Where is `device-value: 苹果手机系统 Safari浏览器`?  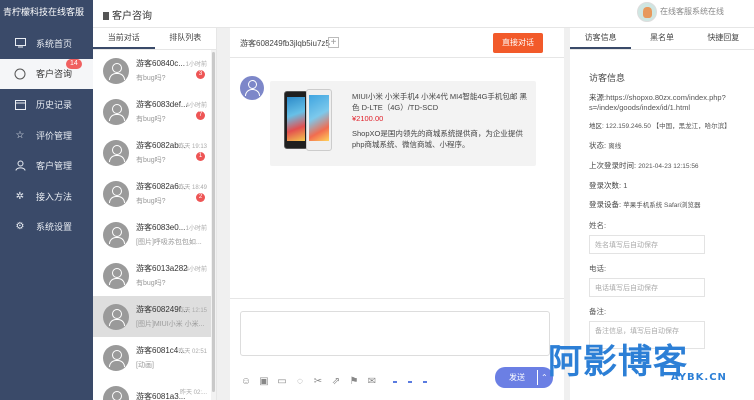
device-value: 苹果手机系统 Safari浏览器 is located at coordinates (662, 205).